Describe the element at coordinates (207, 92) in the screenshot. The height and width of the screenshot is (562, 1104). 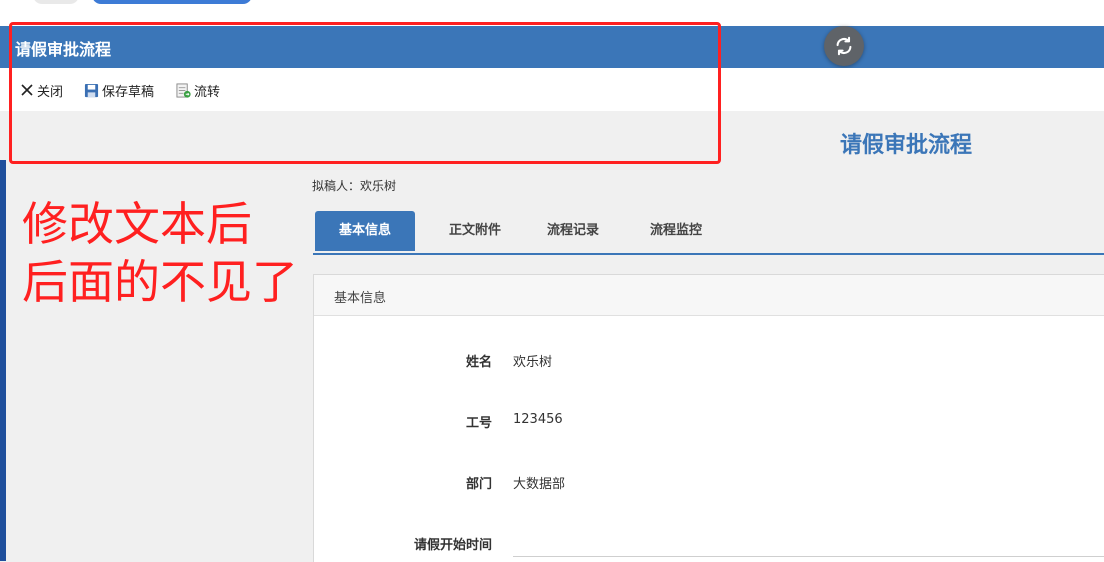
I see `forward-label: 流转` at that location.